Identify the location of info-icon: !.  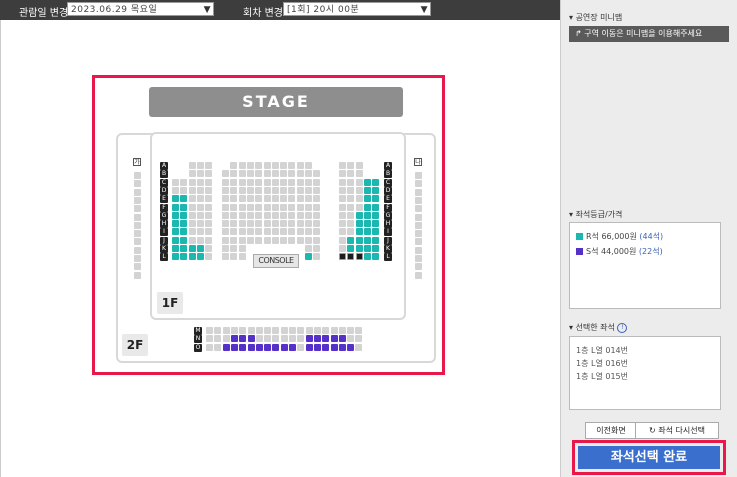
(622, 327).